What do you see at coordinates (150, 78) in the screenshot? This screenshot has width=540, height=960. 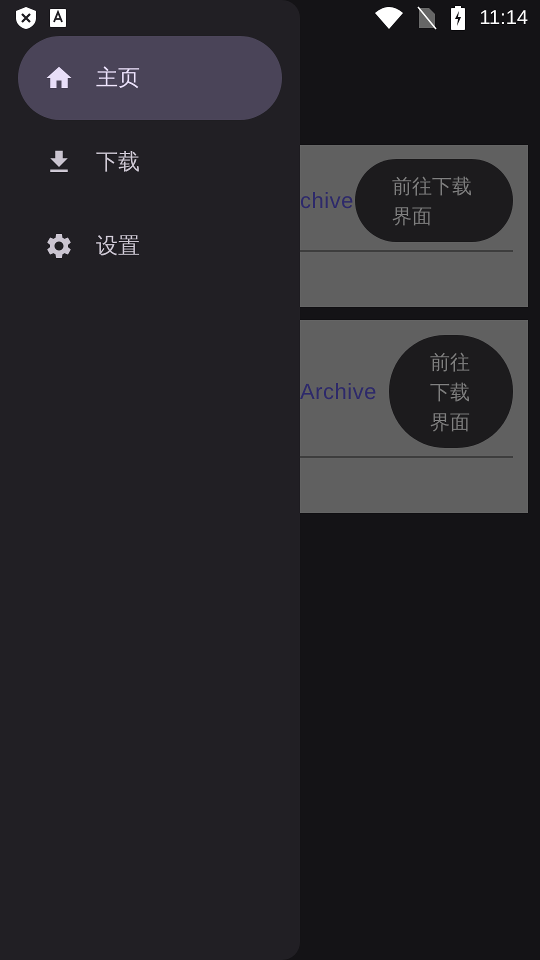 I see `drawer-item: 主页` at bounding box center [150, 78].